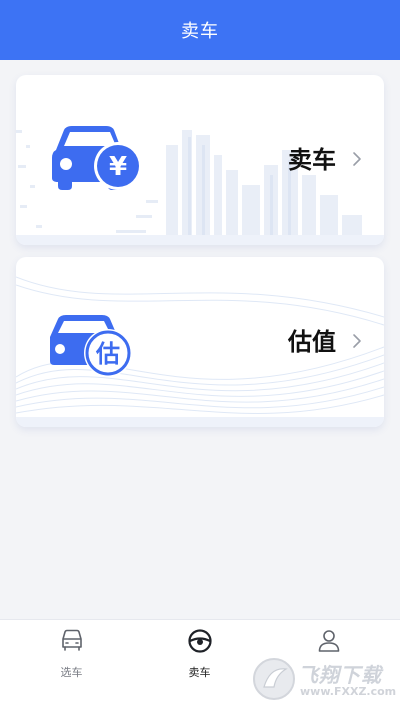 The width and height of the screenshot is (400, 712). What do you see at coordinates (91, 346) in the screenshot?
I see `car-estimate-icon: 估` at bounding box center [91, 346].